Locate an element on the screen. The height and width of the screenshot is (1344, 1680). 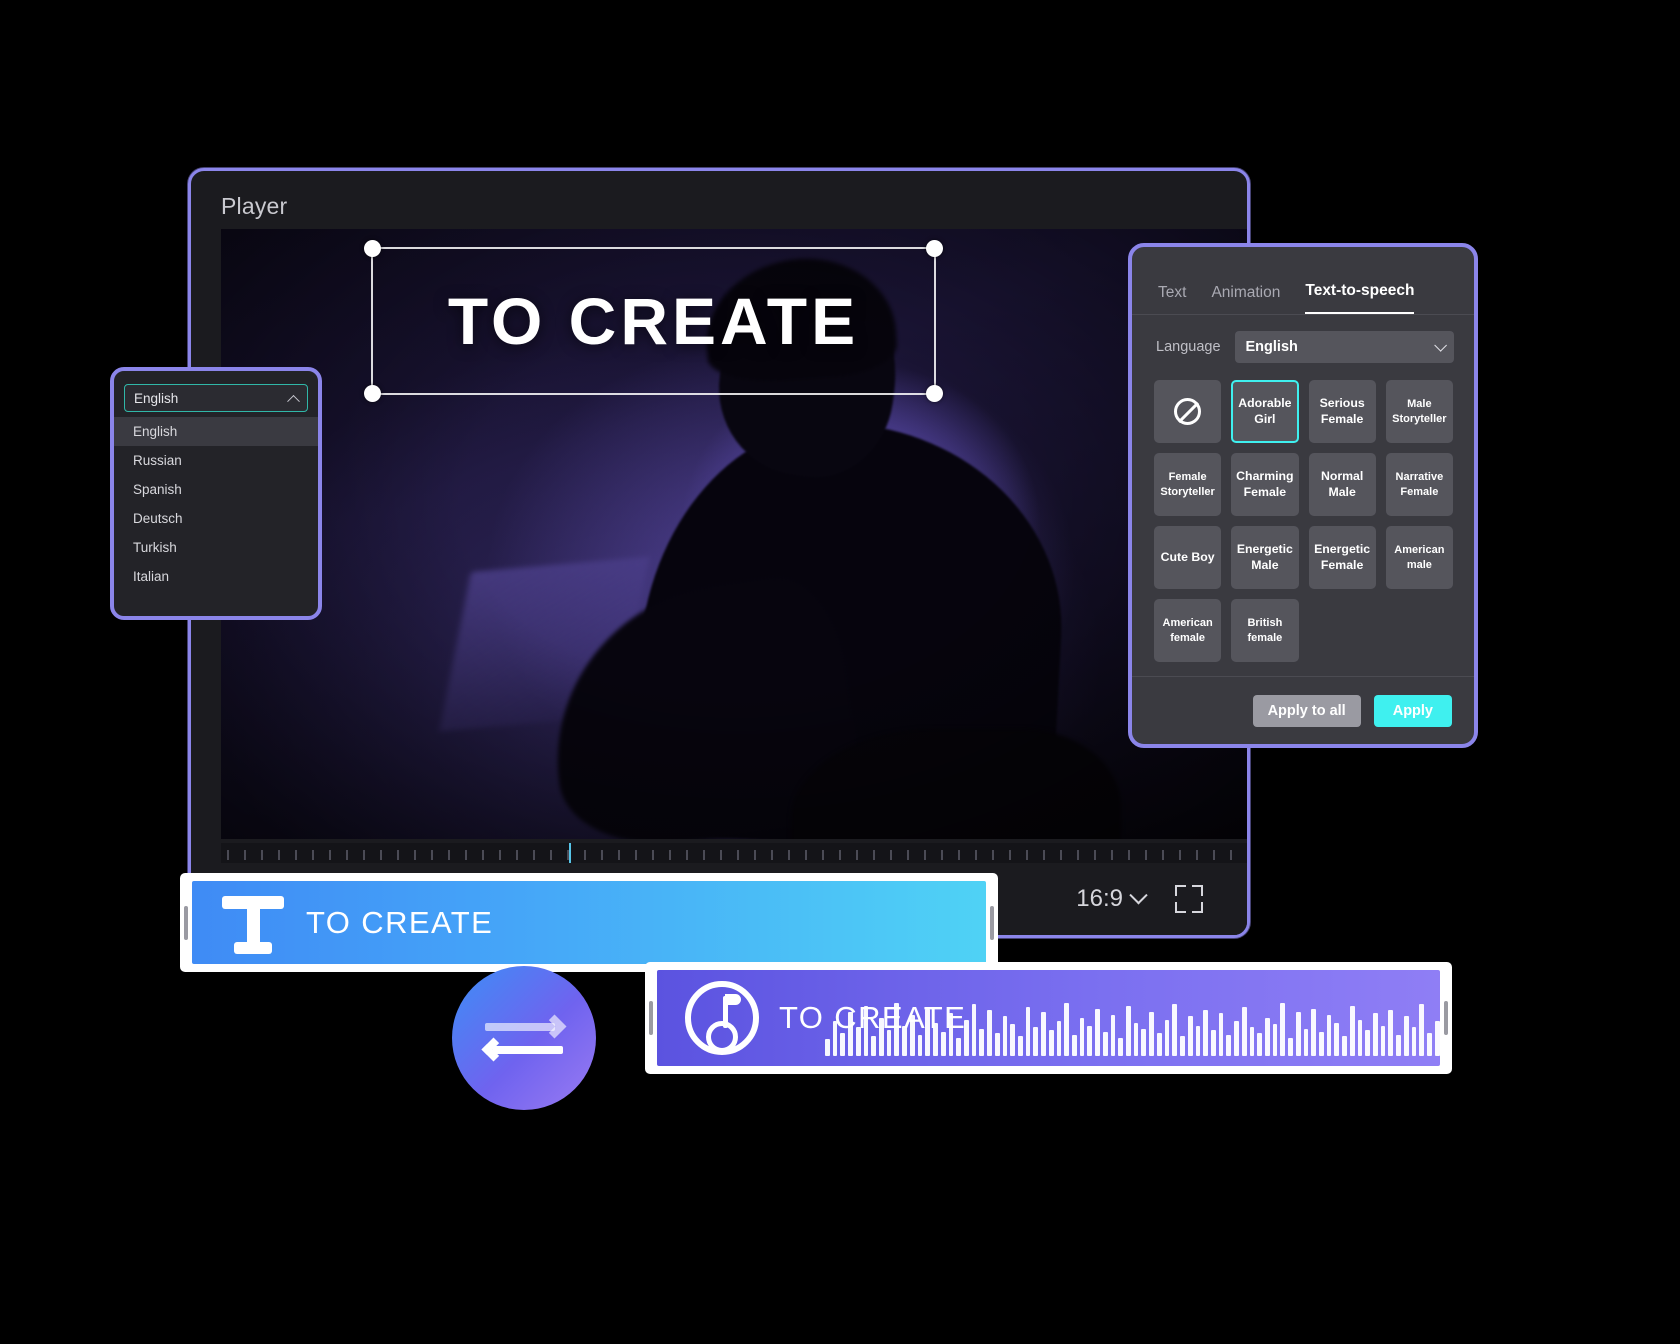
chevron-up-icon is located at coordinates (293, 401).